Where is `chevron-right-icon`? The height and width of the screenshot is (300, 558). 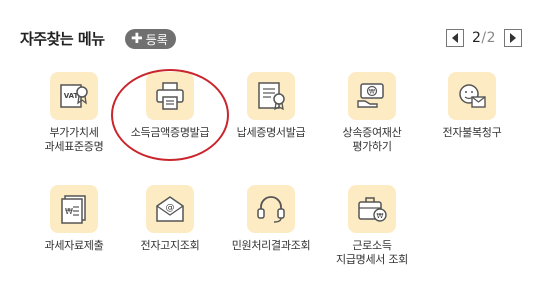
chevron-right-icon is located at coordinates (513, 38).